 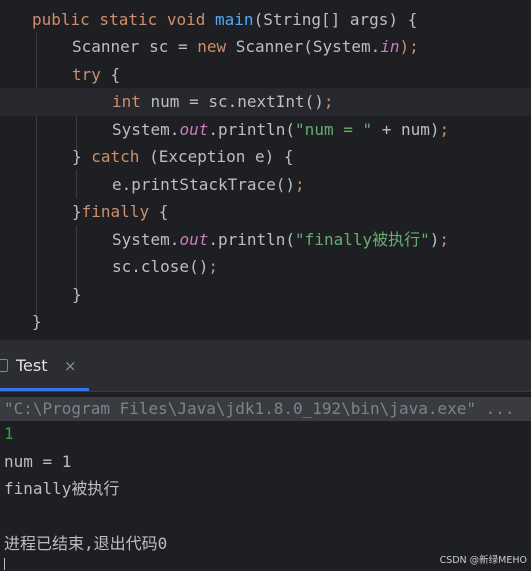 I want to click on code-token: e.printStackTrace(), so click(x=204, y=184).